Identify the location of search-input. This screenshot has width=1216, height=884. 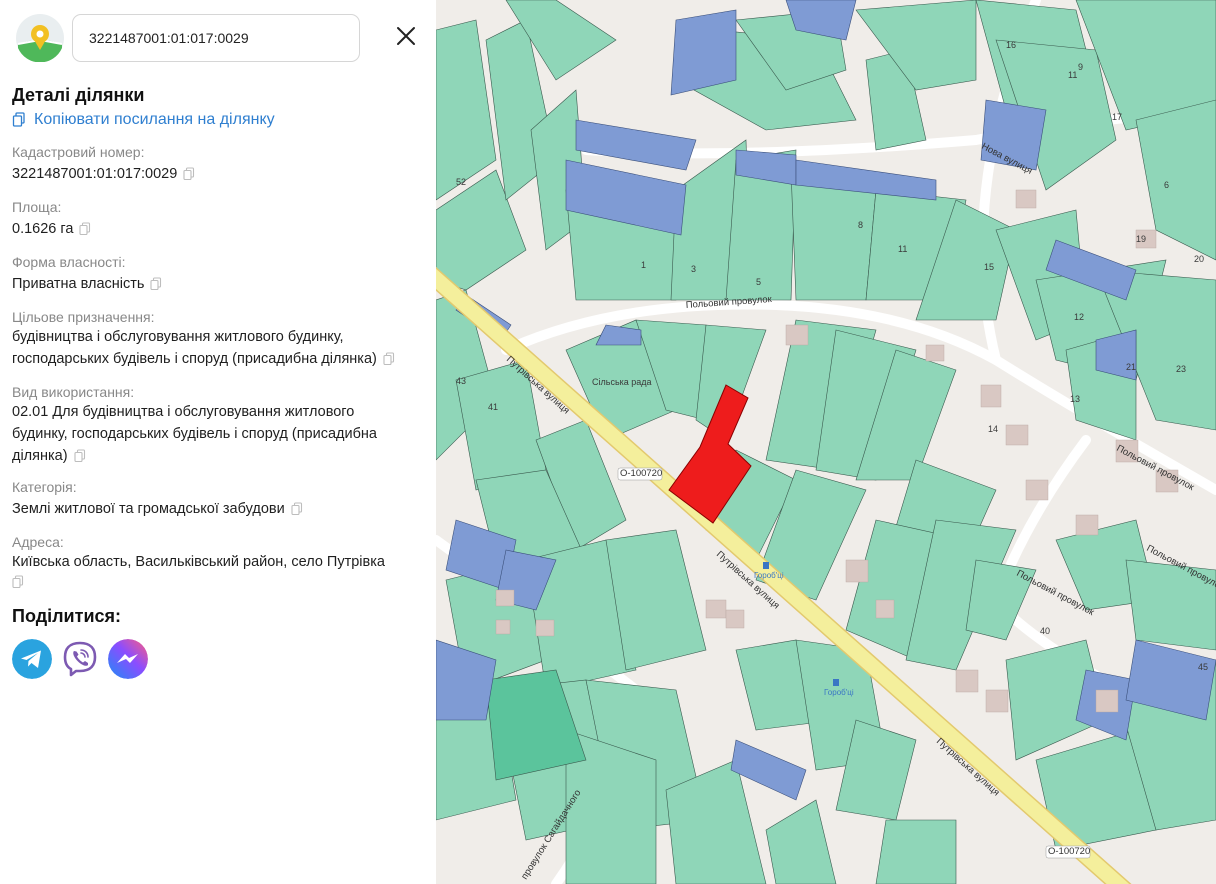
(216, 38).